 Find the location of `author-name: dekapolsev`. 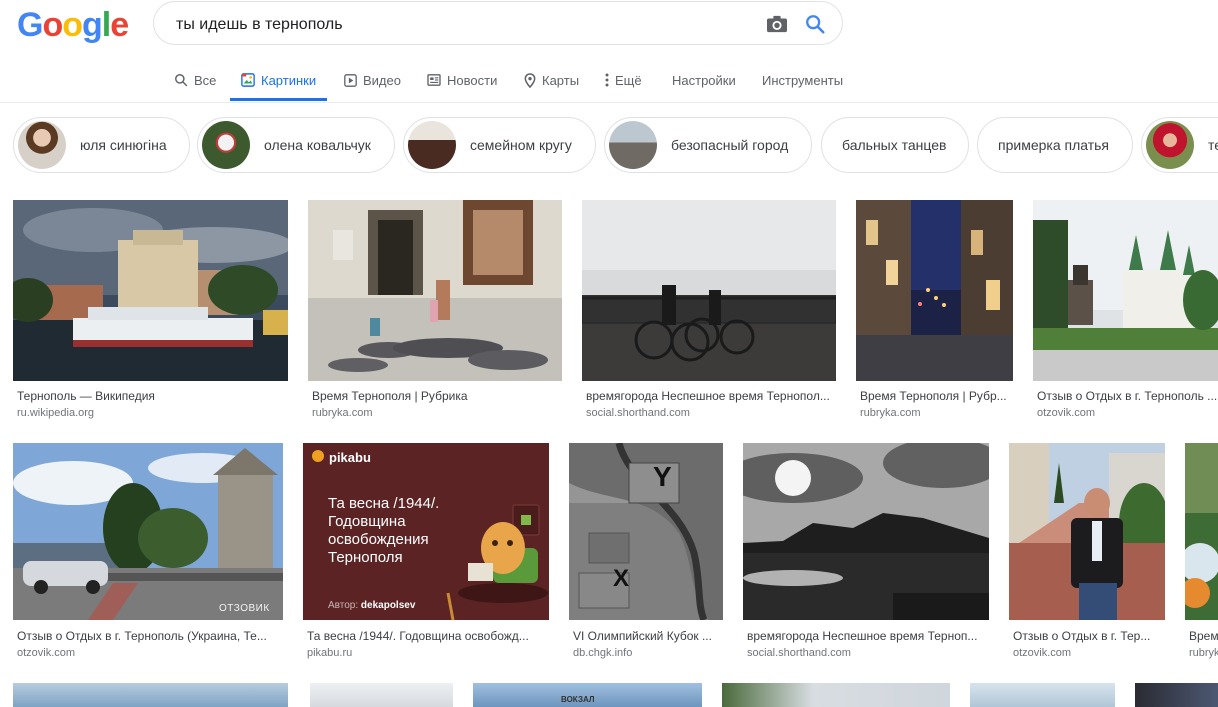

author-name: dekapolsev is located at coordinates (388, 605).